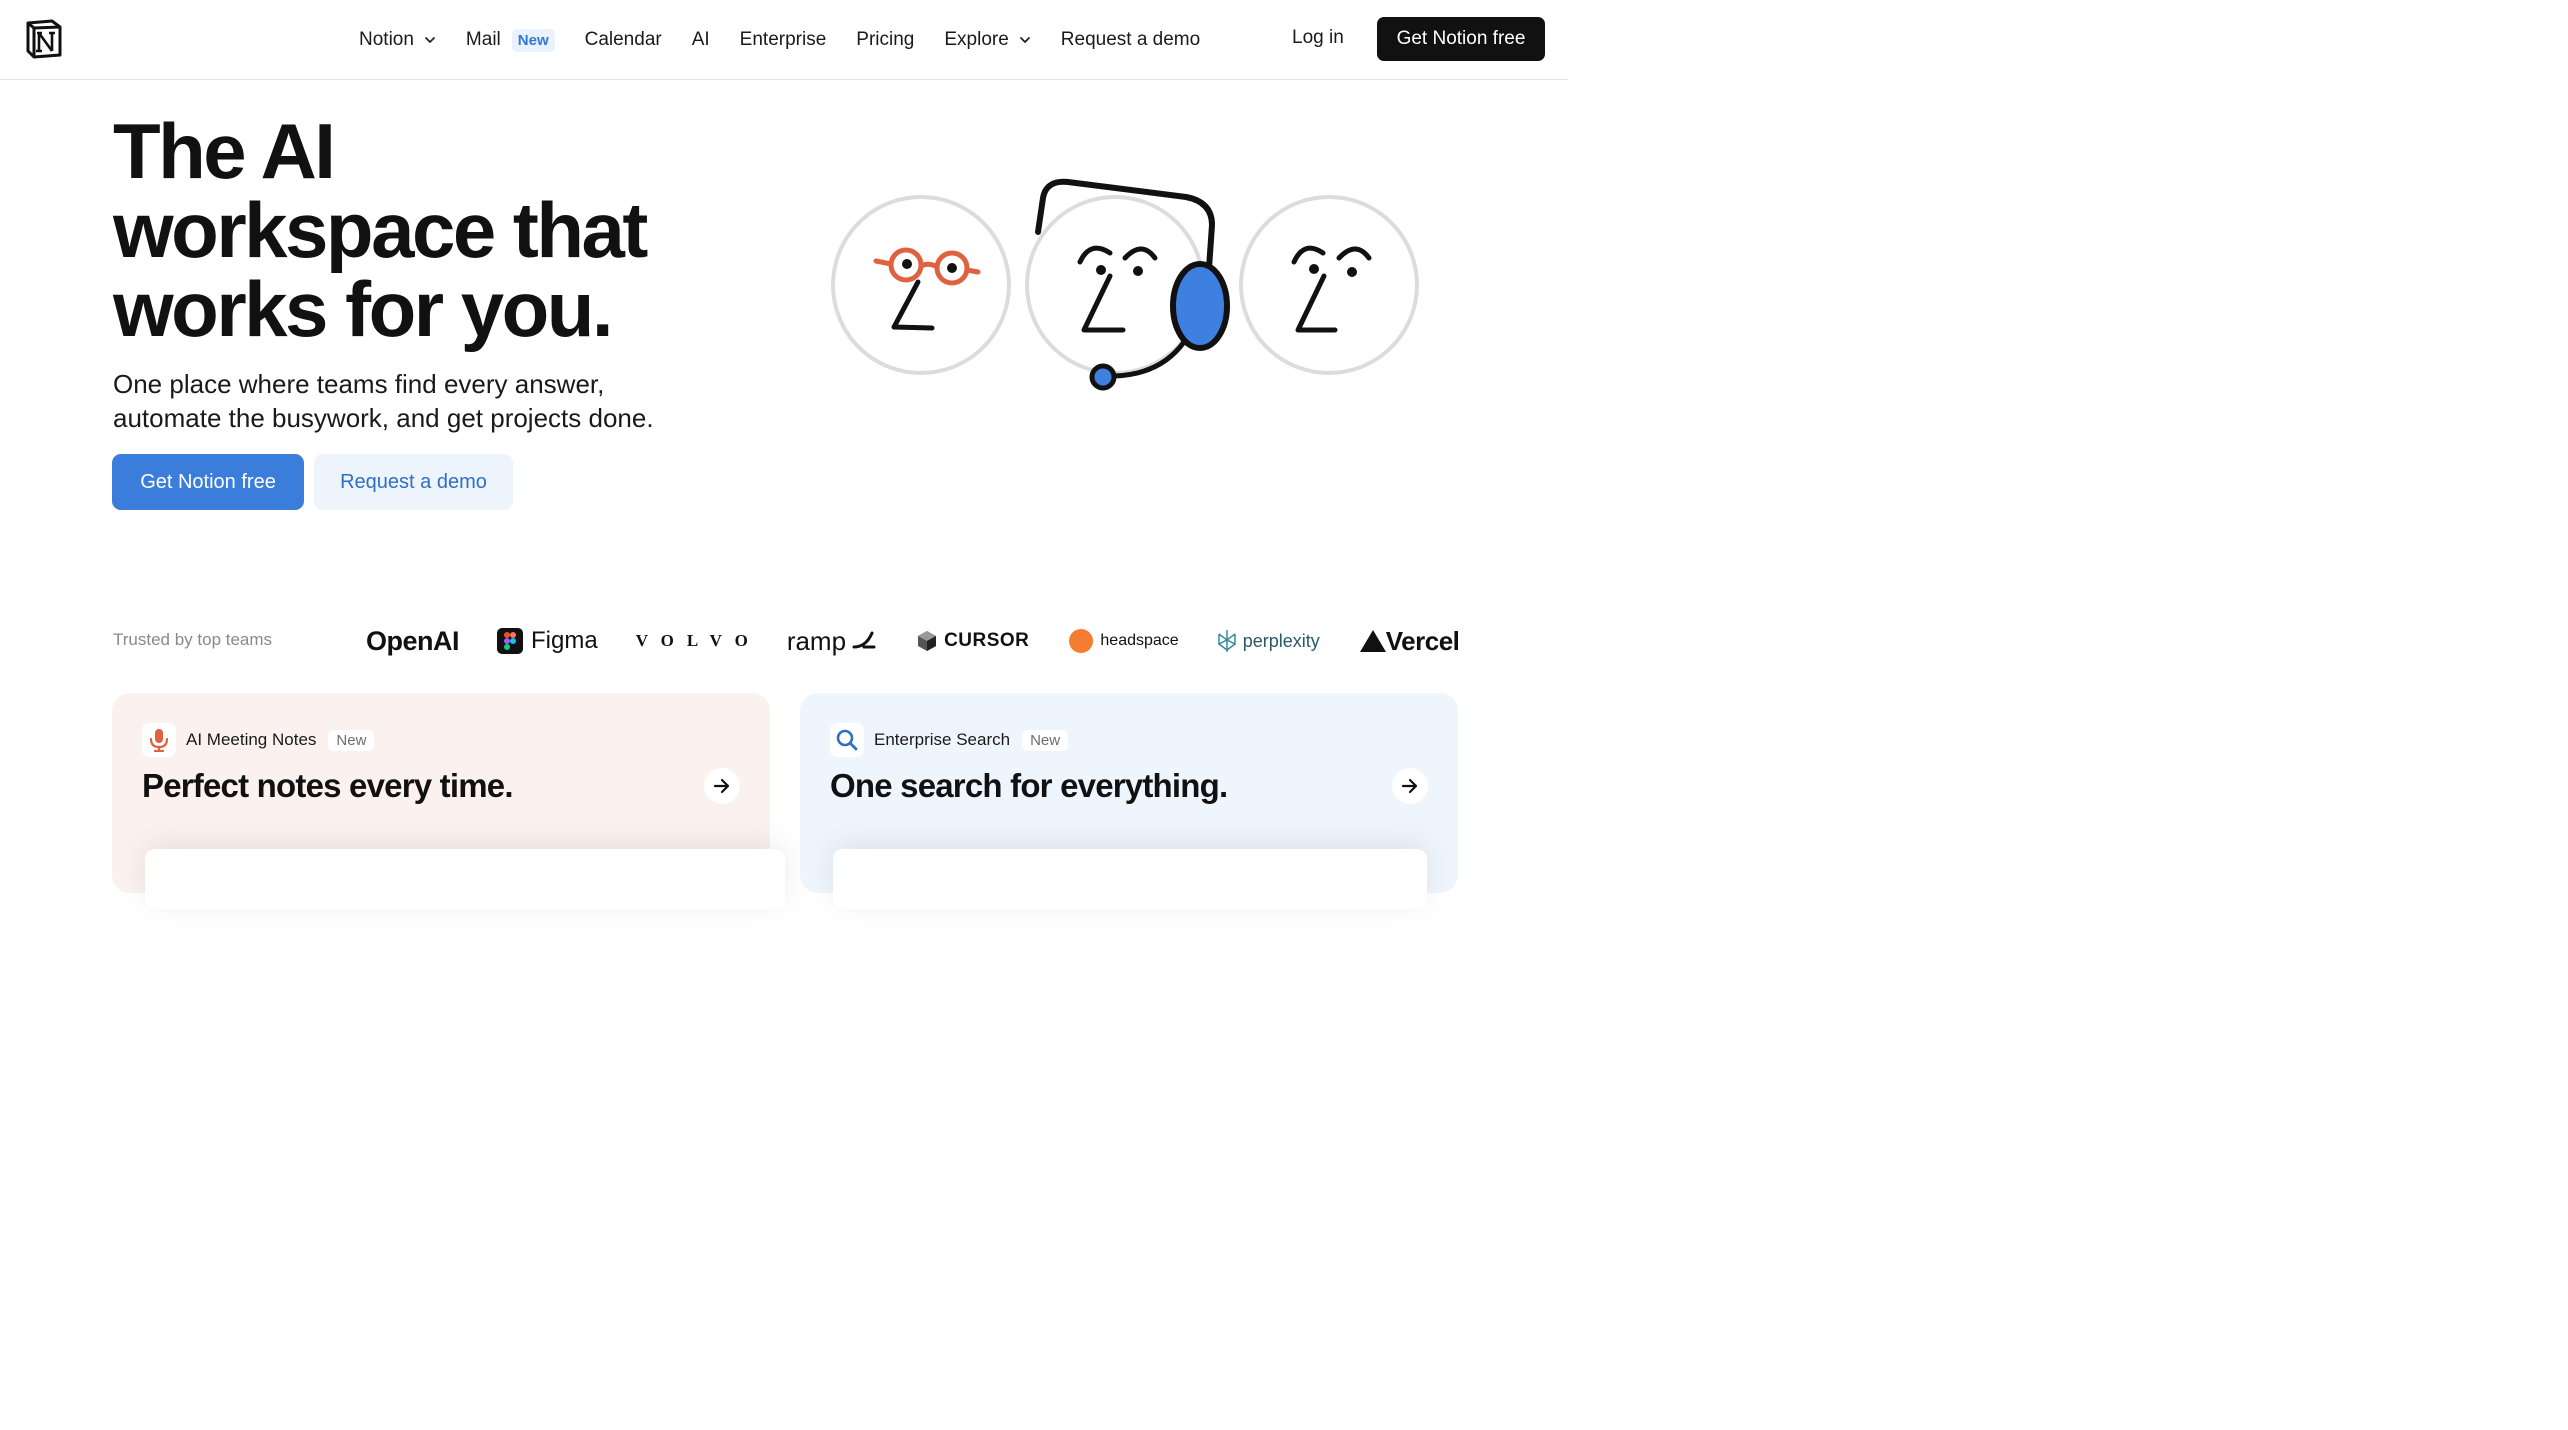 The height and width of the screenshot is (1430, 2568). Describe the element at coordinates (1139, 640) in the screenshot. I see `logo-text: headspace` at that location.